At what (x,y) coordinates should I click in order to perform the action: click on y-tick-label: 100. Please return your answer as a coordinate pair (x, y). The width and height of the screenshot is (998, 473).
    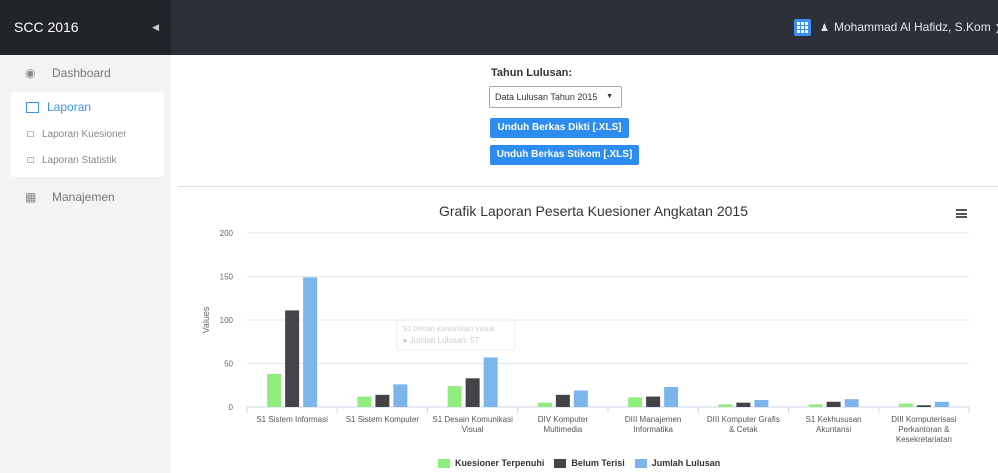
    Looking at the image, I should click on (227, 320).